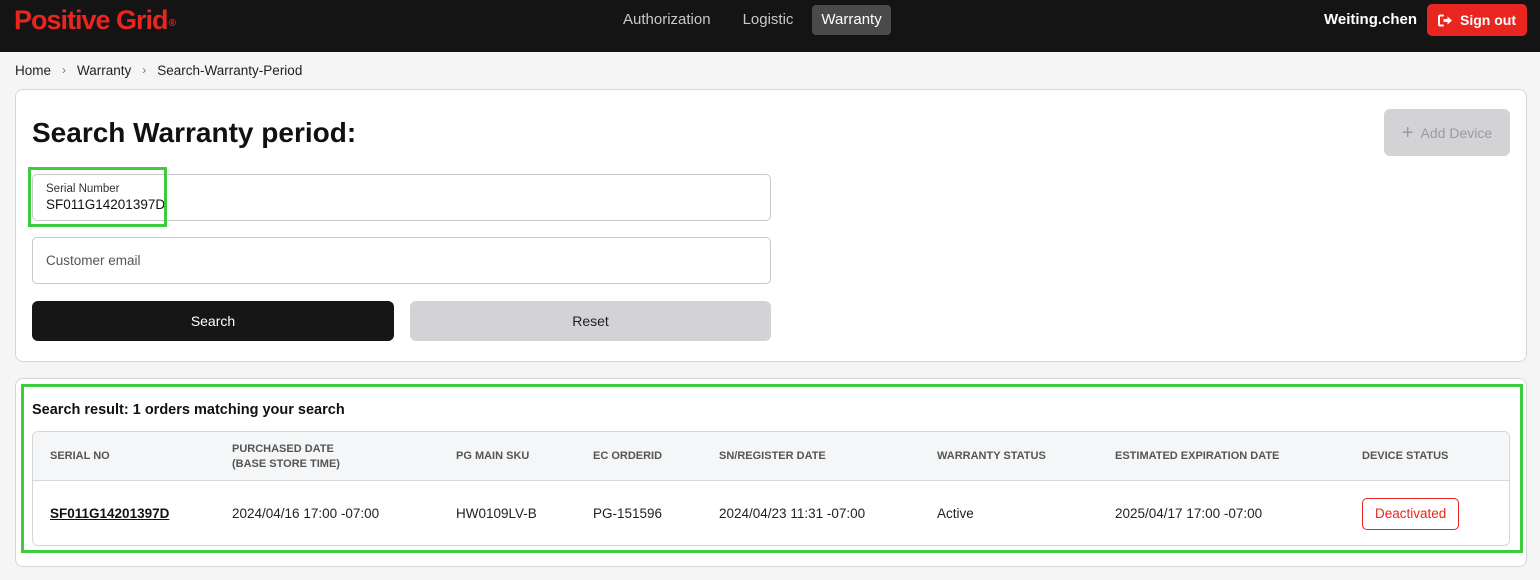 Image resolution: width=1540 pixels, height=580 pixels. What do you see at coordinates (194, 132) in the screenshot?
I see `page-title: Search Warranty period:` at bounding box center [194, 132].